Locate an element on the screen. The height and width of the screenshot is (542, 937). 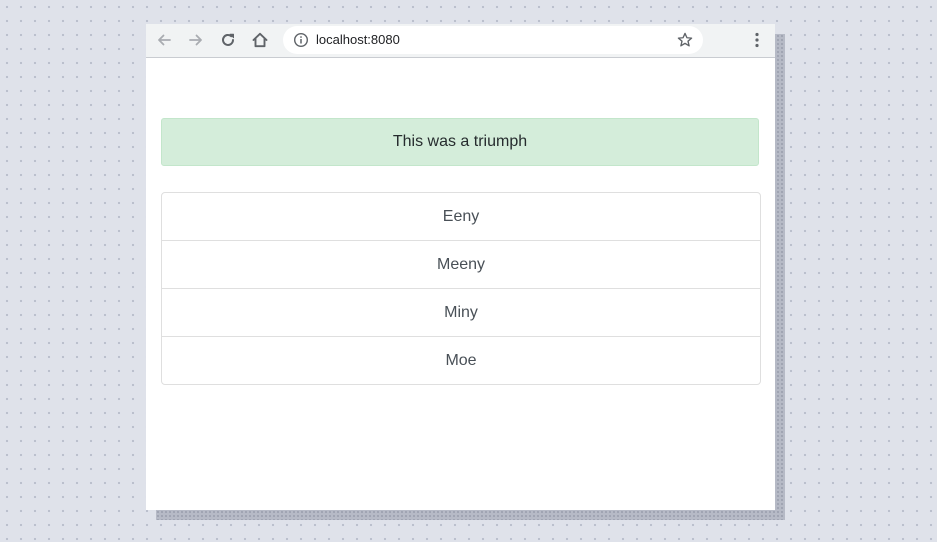
list-item-label: Meeny is located at coordinates (461, 264).